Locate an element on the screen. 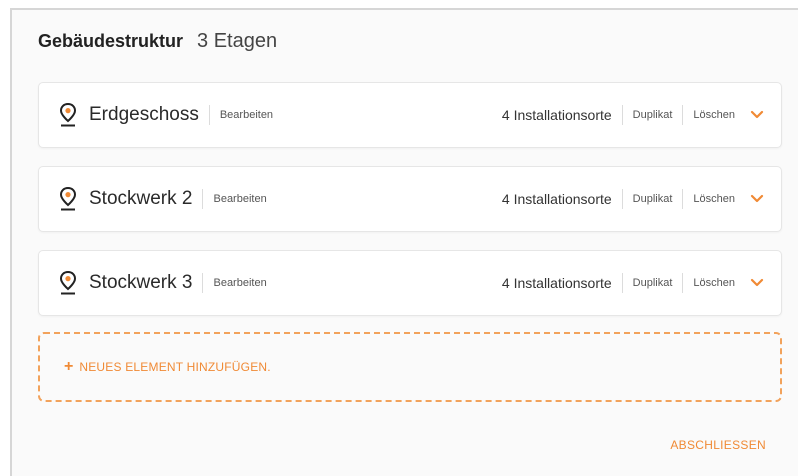 The height and width of the screenshot is (476, 798). plus-icon: + is located at coordinates (69, 366).